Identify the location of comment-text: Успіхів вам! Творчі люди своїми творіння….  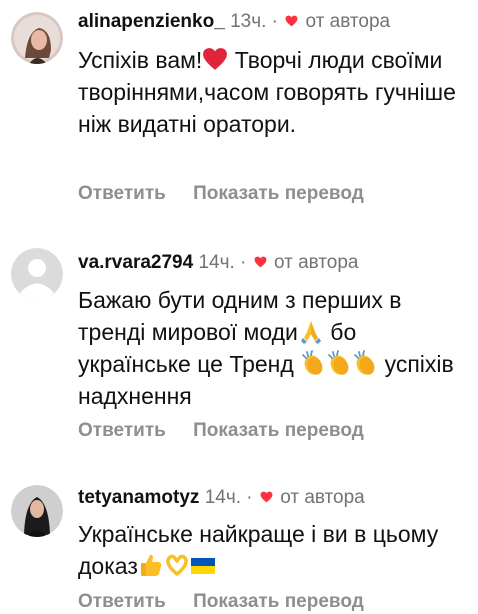
(274, 92).